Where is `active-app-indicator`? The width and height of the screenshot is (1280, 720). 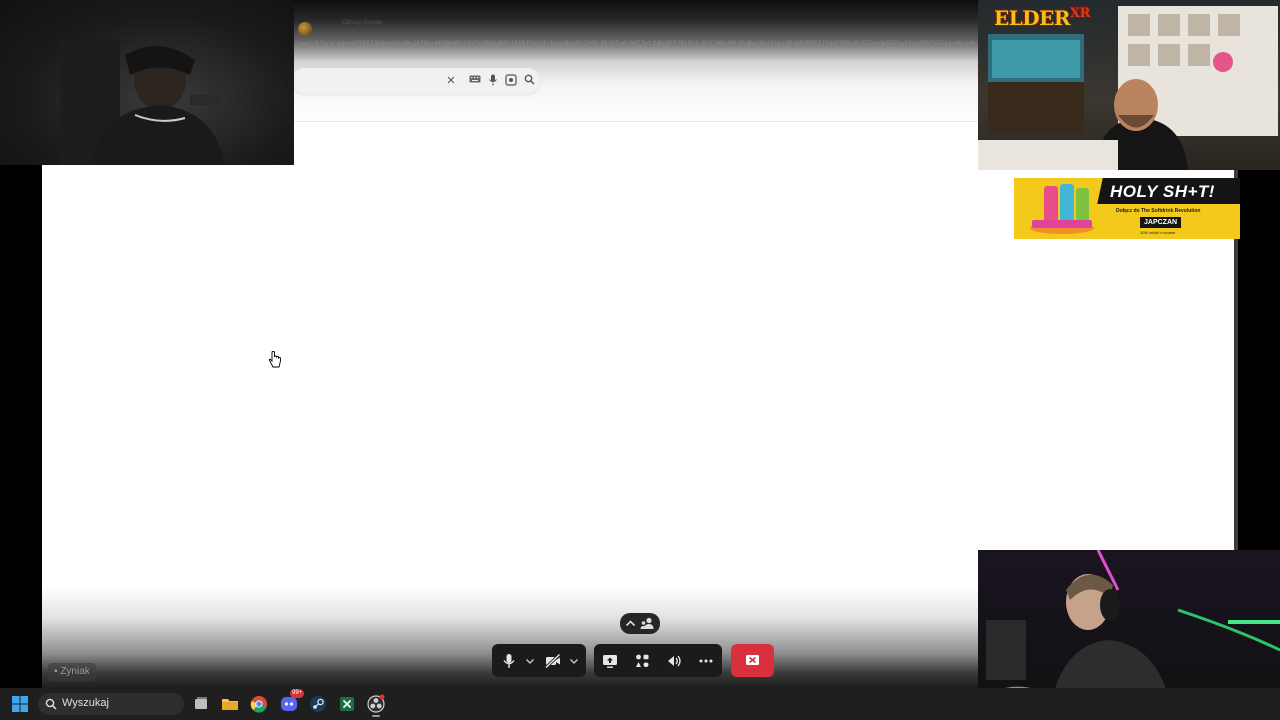 active-app-indicator is located at coordinates (376, 716).